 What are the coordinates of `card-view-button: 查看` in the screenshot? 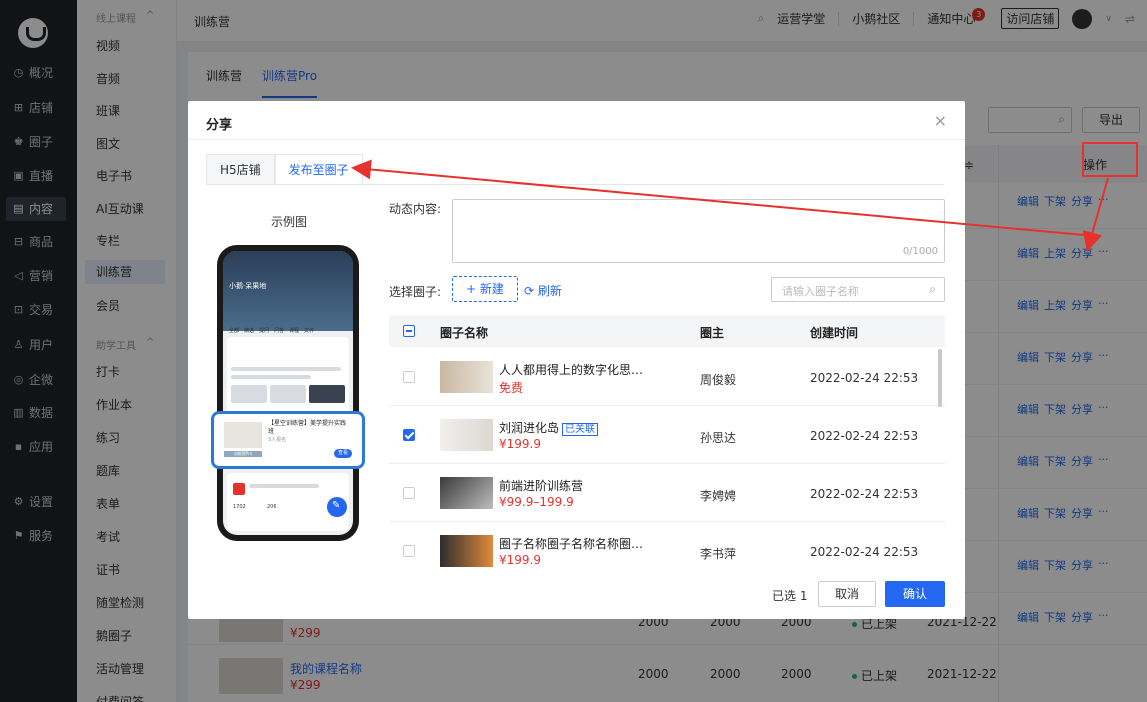 It's located at (343, 453).